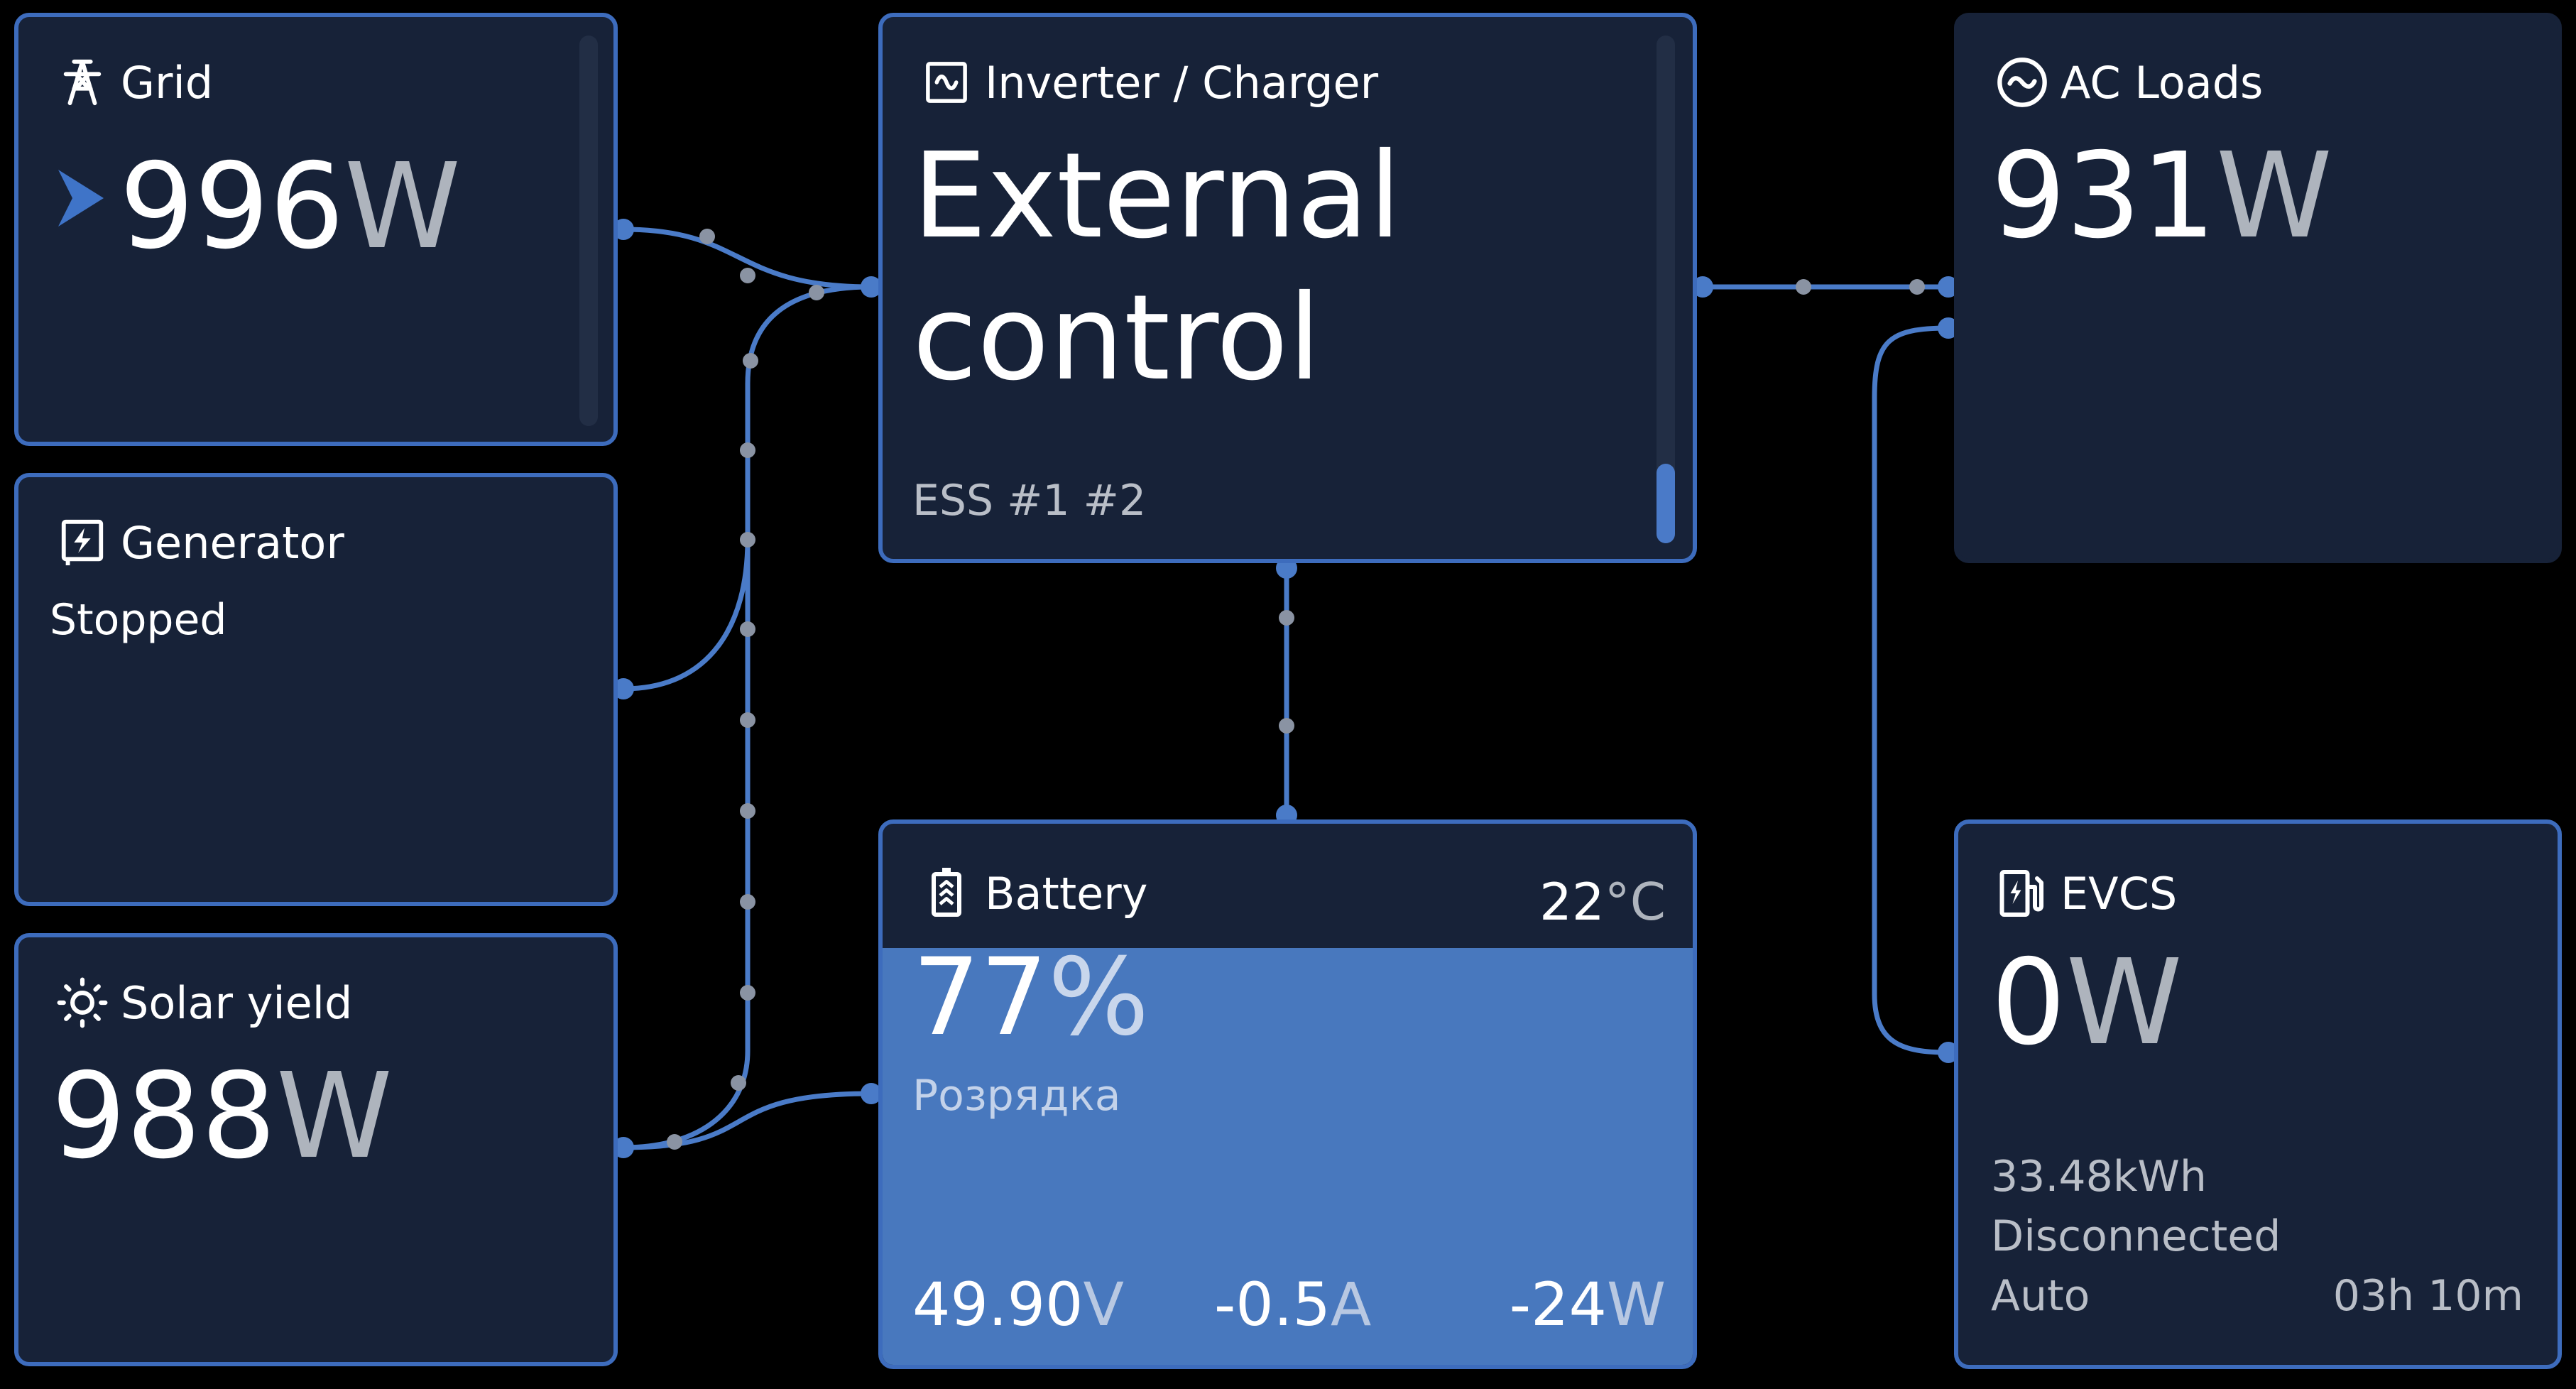  I want to click on ac-loads-power-value: 931W, so click(2161, 197).